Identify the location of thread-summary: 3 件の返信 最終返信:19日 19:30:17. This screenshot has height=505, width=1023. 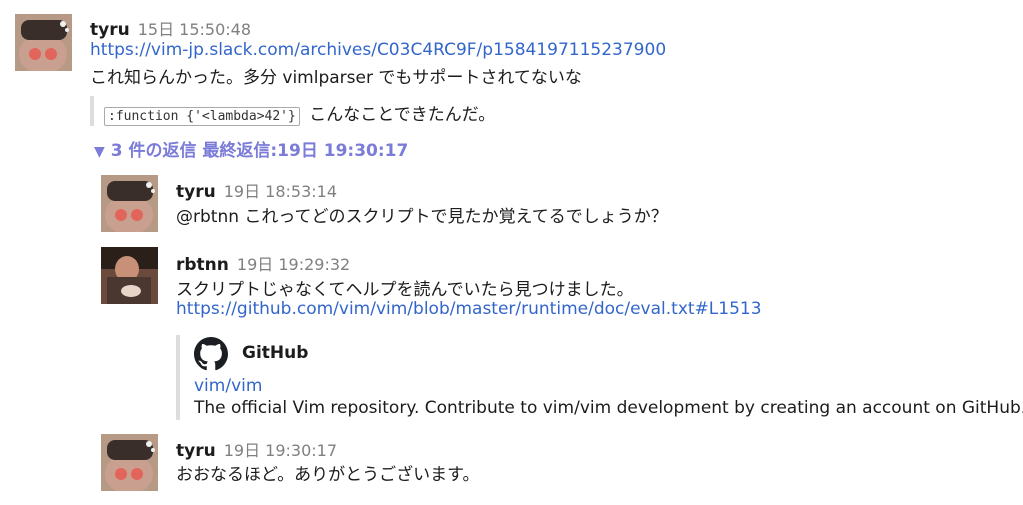
(259, 151).